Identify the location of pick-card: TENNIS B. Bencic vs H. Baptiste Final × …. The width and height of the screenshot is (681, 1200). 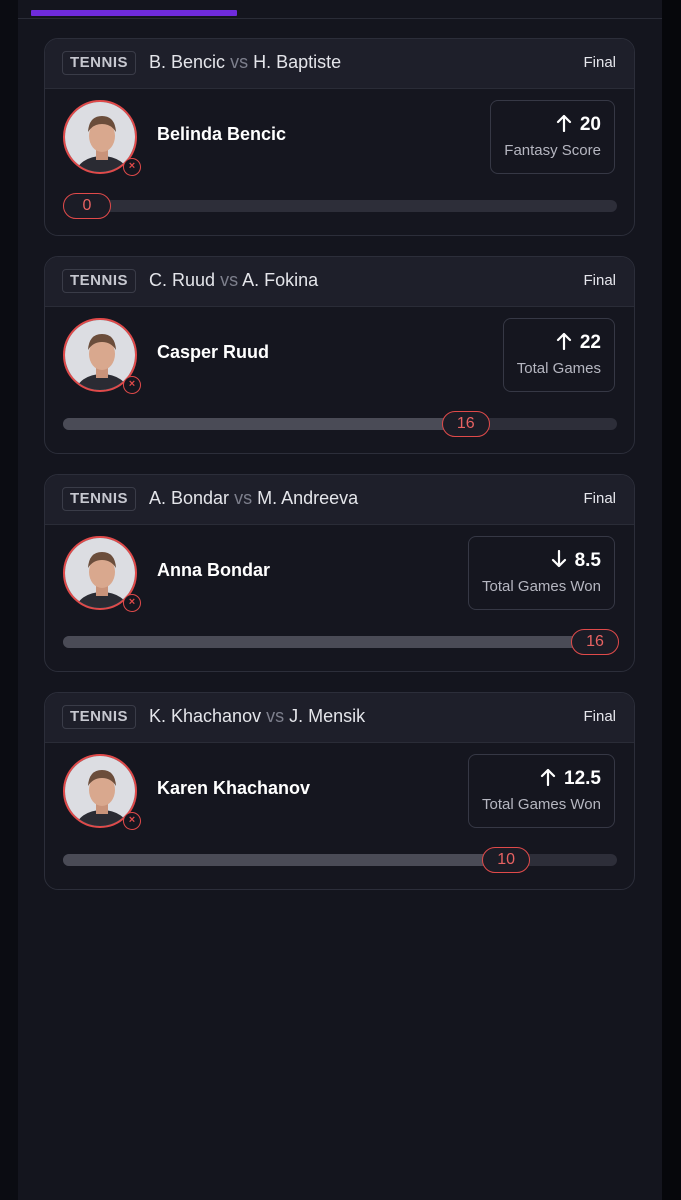
(339, 137).